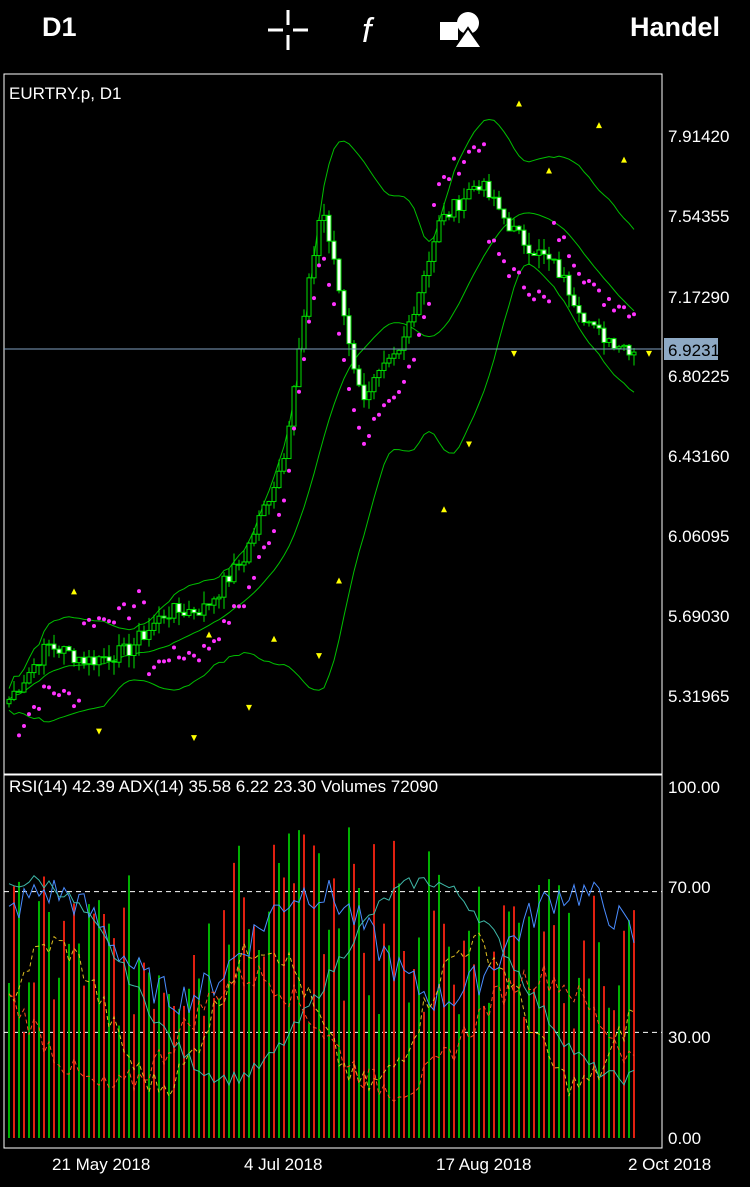 The width and height of the screenshot is (750, 1187). Describe the element at coordinates (59, 27) in the screenshot. I see `timeframe-button: D1` at that location.